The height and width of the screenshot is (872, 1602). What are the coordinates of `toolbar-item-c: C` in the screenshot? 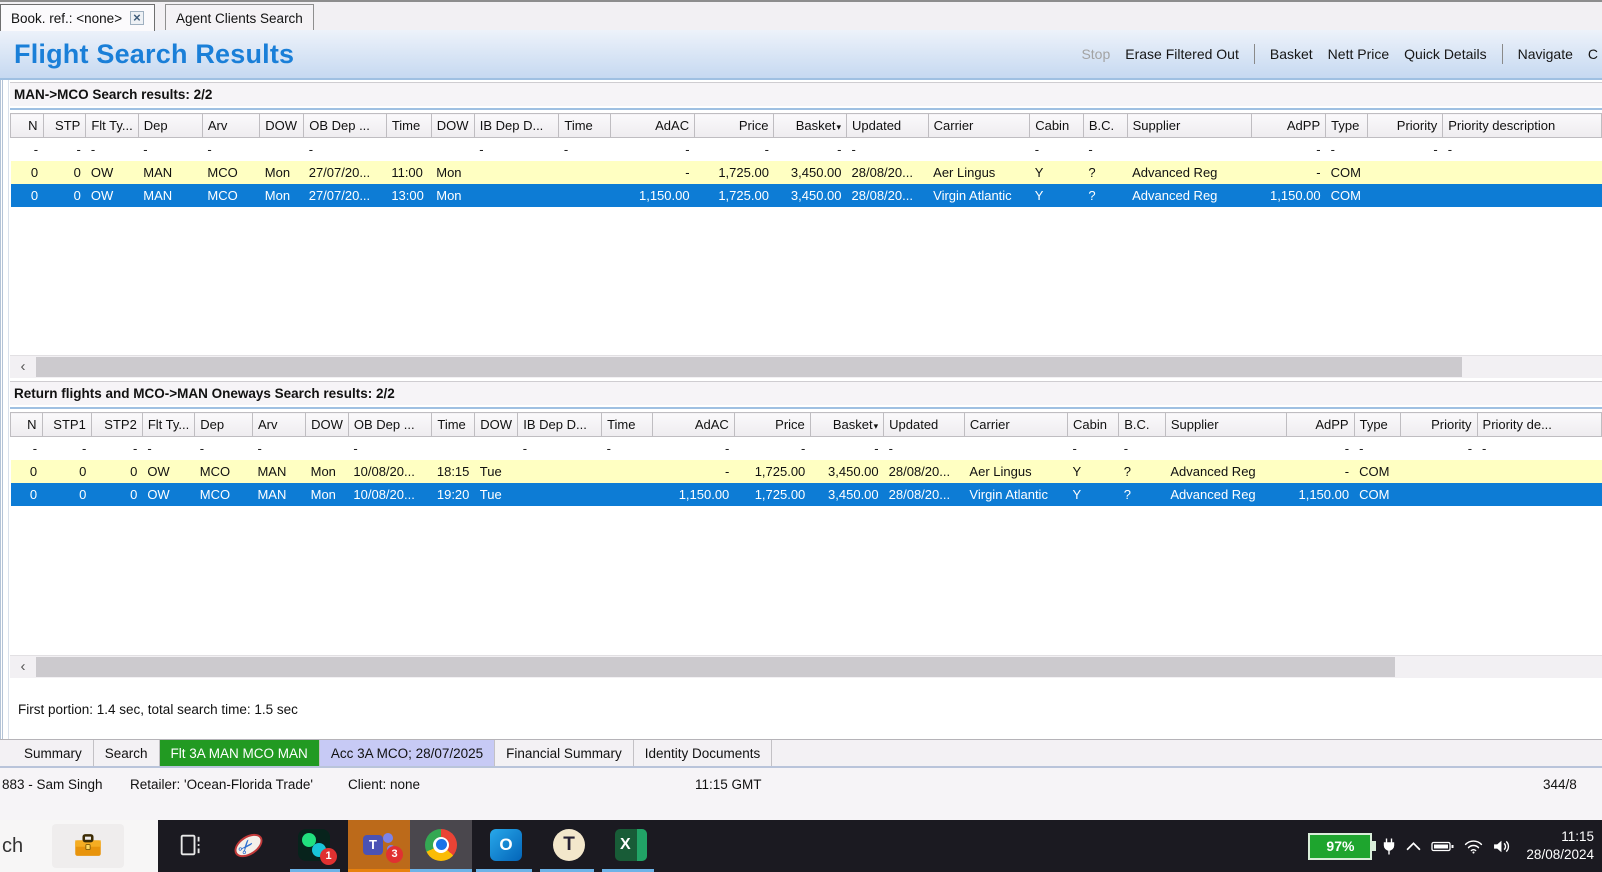 It's located at (1593, 54).